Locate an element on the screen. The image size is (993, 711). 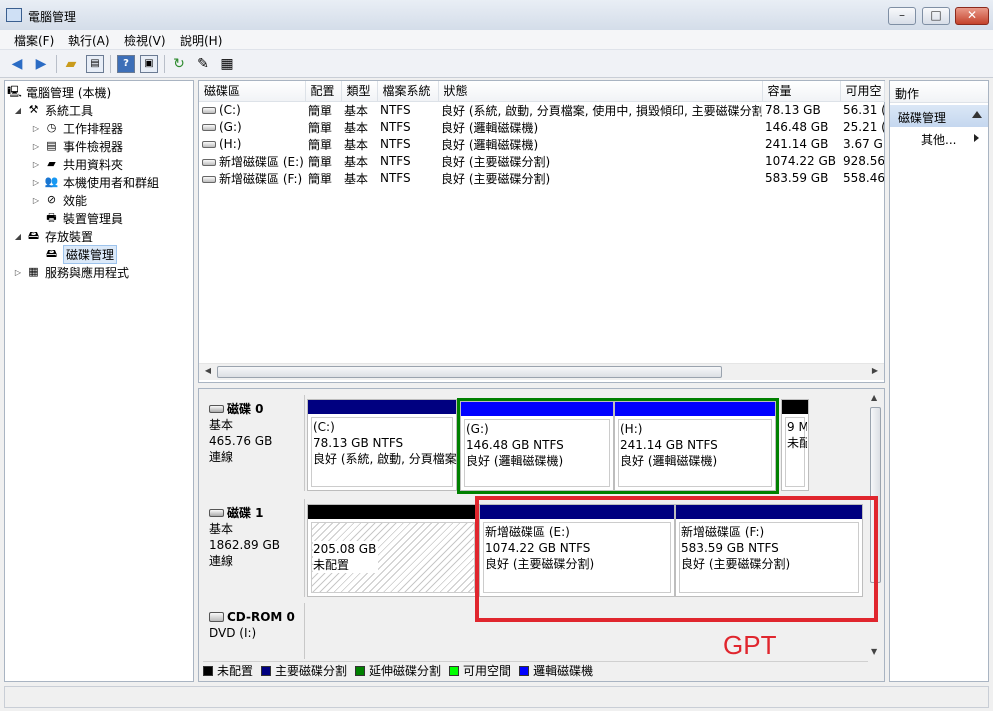
disk-0-label: 磁碟 0 基本 465.76 GB 連線 is located at coordinates (254, 443).